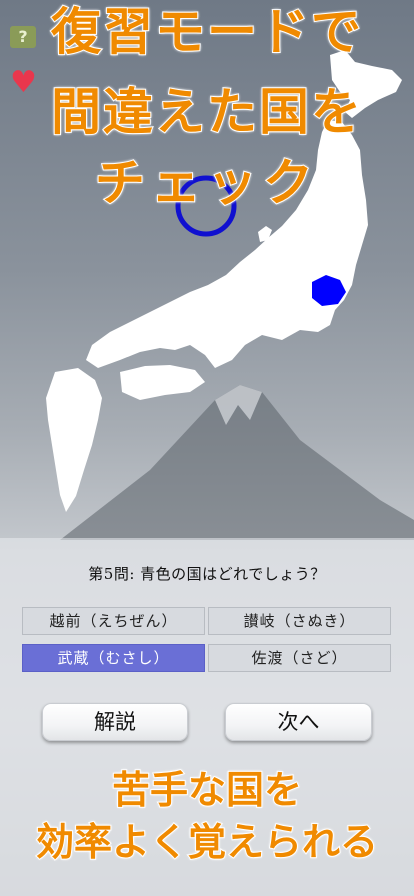  What do you see at coordinates (298, 722) in the screenshot?
I see `next-button: 次へ` at bounding box center [298, 722].